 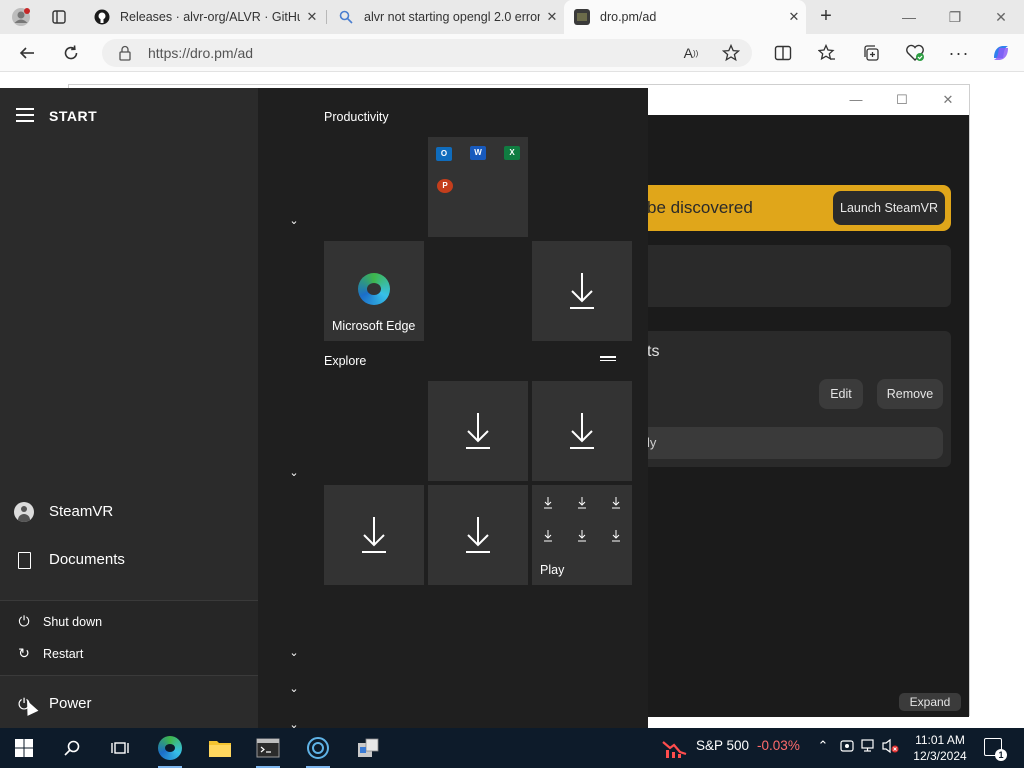 I want to click on browser-essentials-icon, so click(x=915, y=53).